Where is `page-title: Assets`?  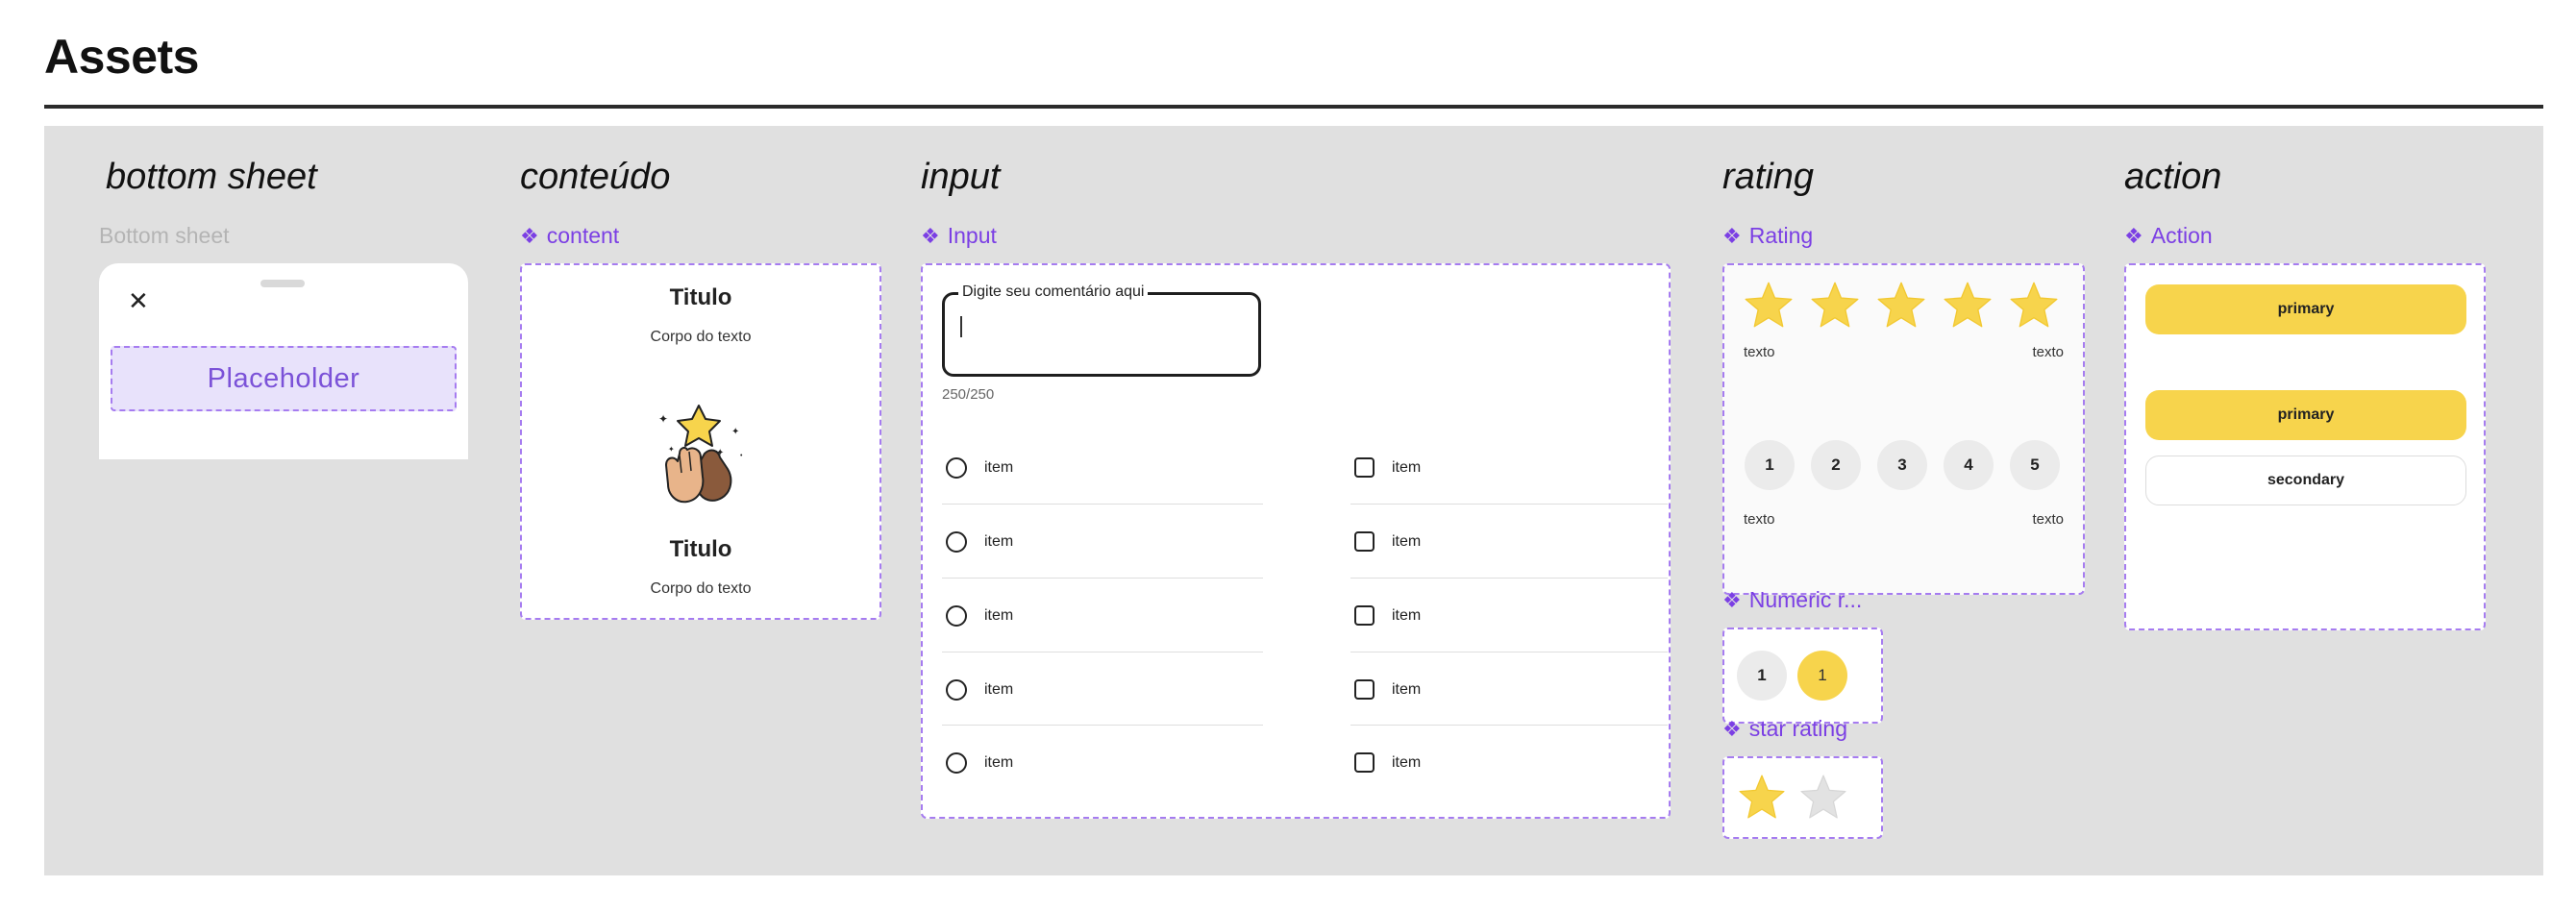
page-title: Assets is located at coordinates (122, 57).